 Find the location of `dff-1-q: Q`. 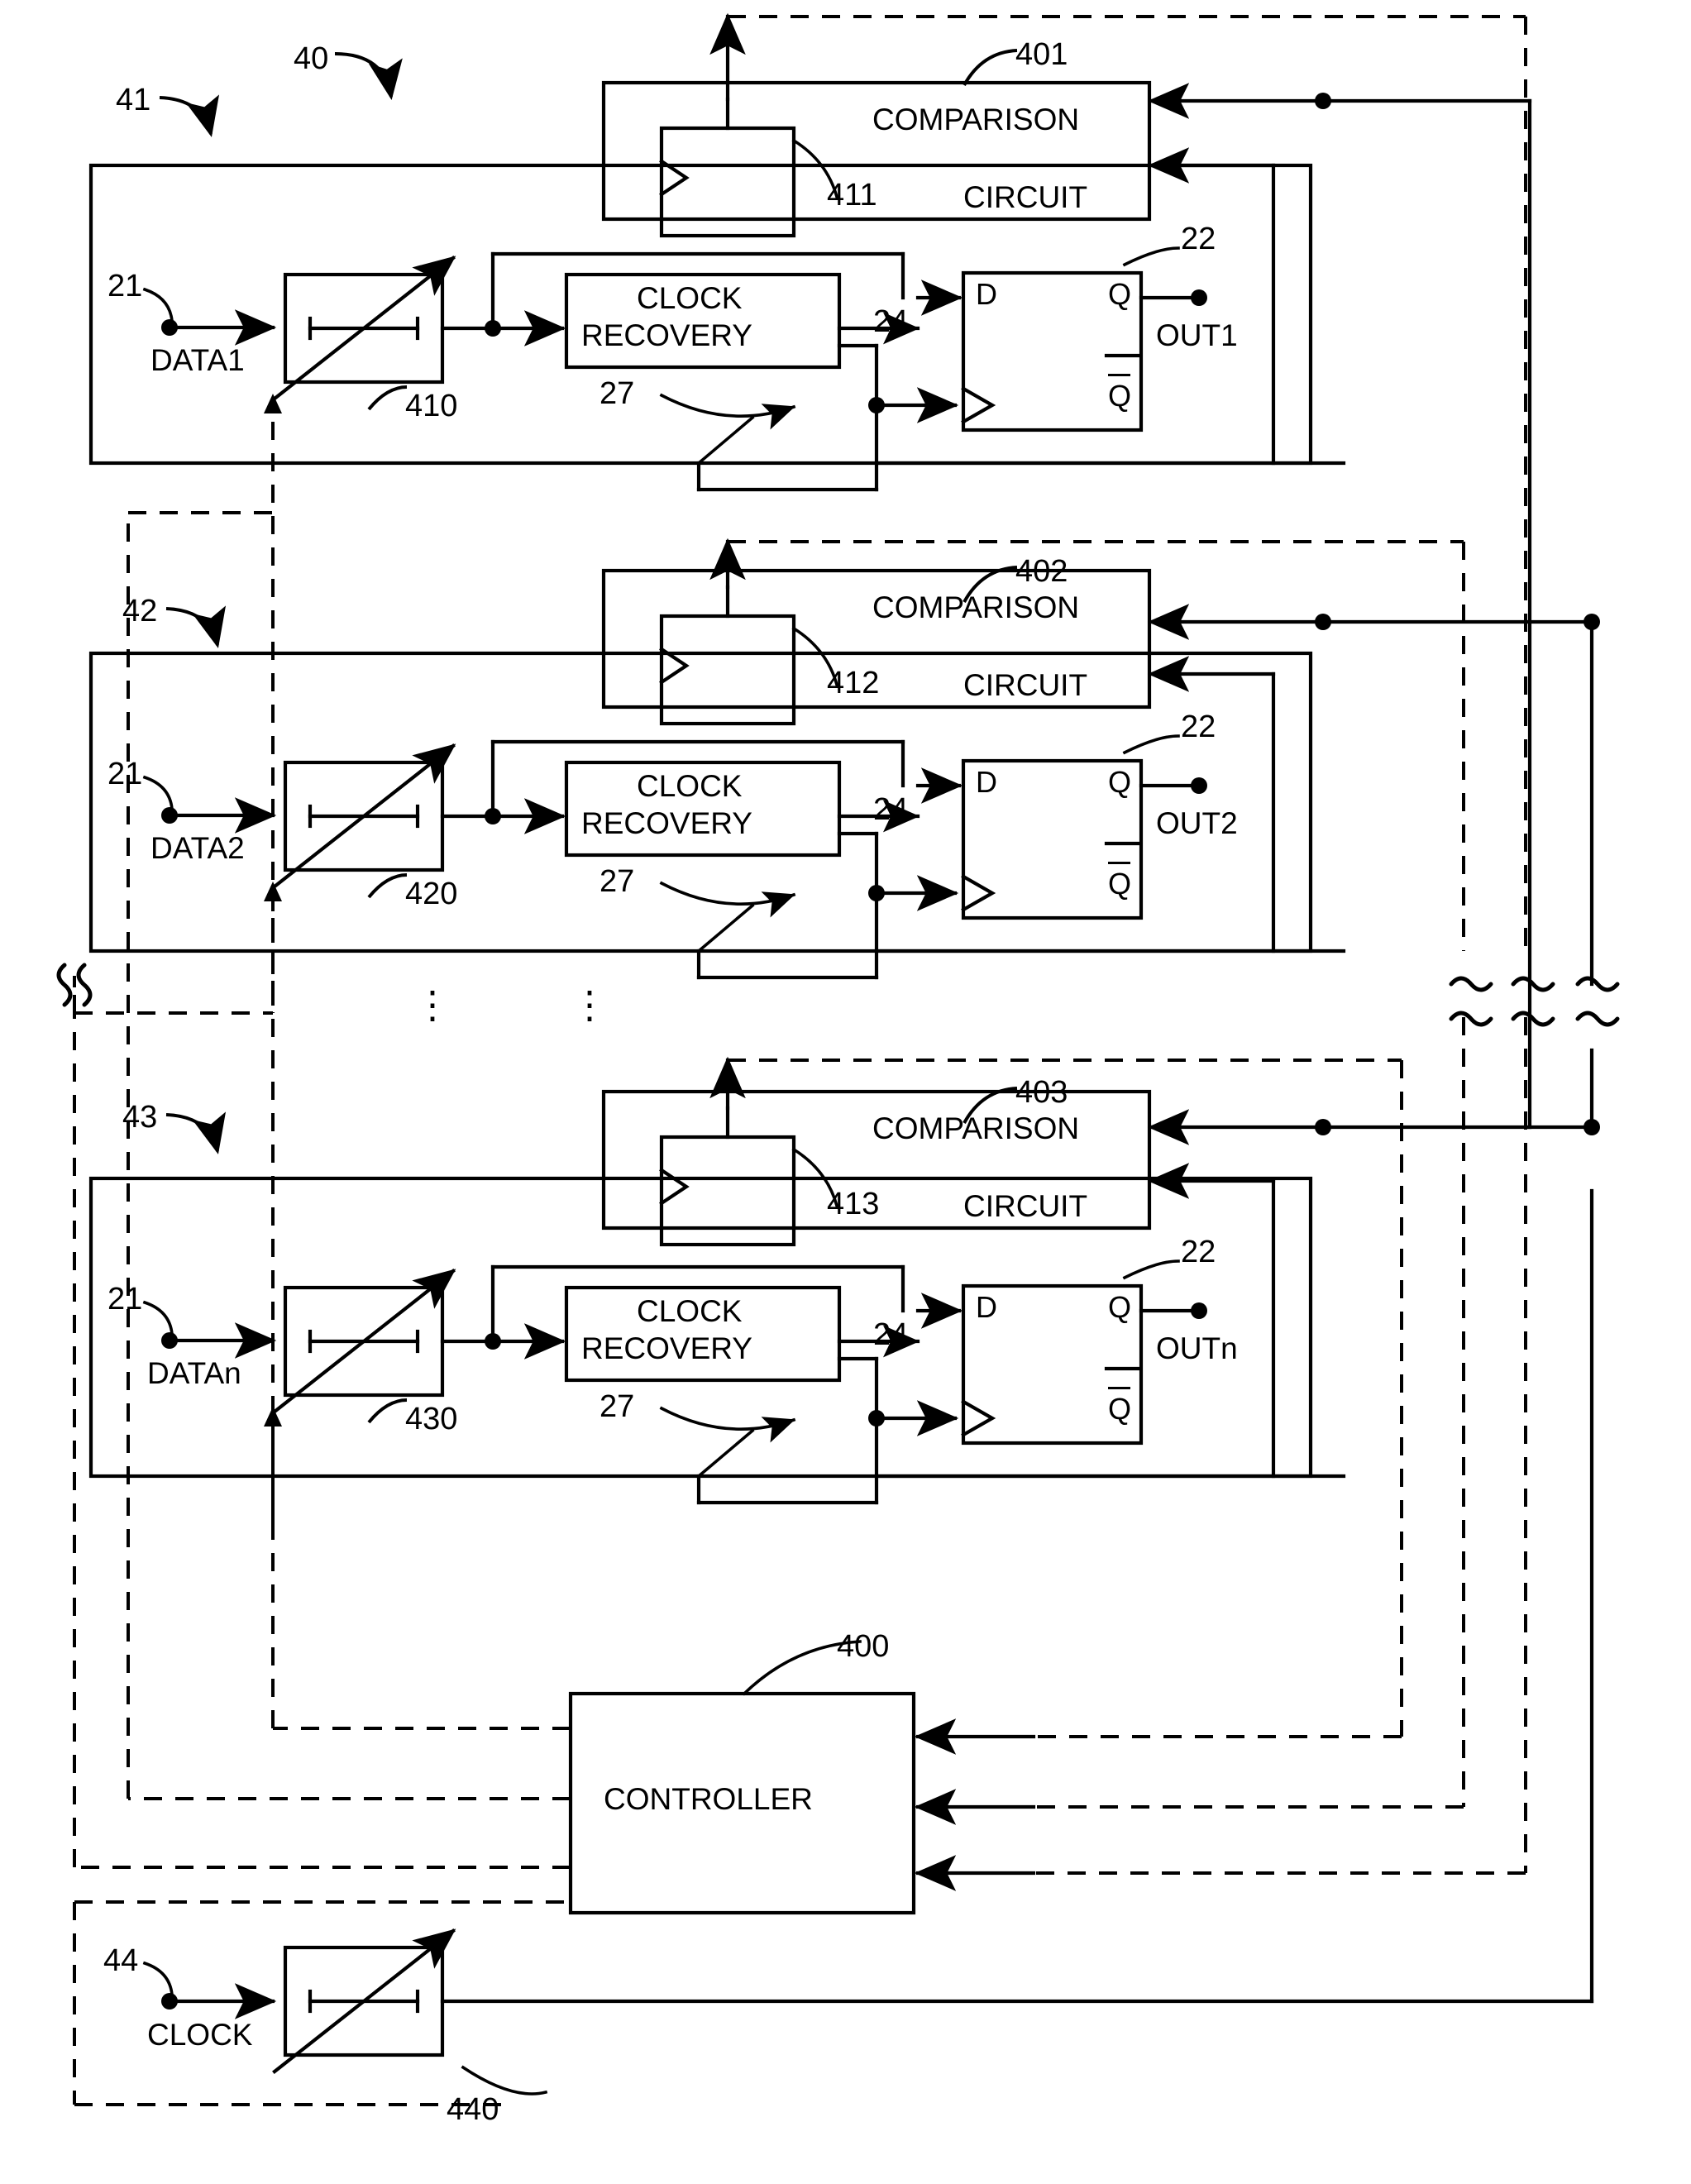

dff-1-q: Q is located at coordinates (1120, 294).